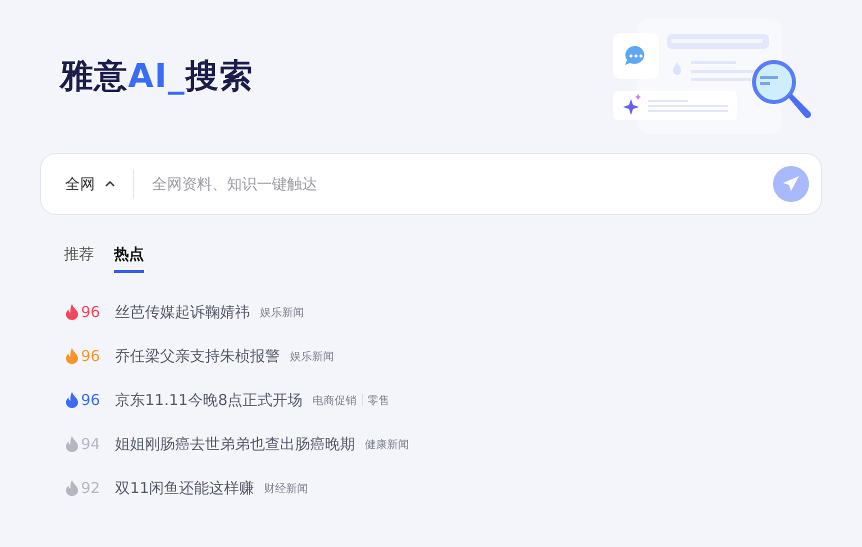  I want to click on scope-dropdown: 全网, so click(99, 184).